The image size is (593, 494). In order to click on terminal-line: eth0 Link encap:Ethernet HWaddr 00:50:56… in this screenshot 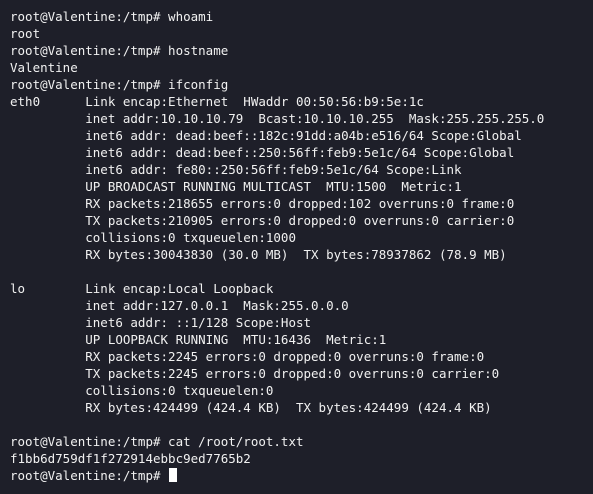, I will do `click(217, 101)`.